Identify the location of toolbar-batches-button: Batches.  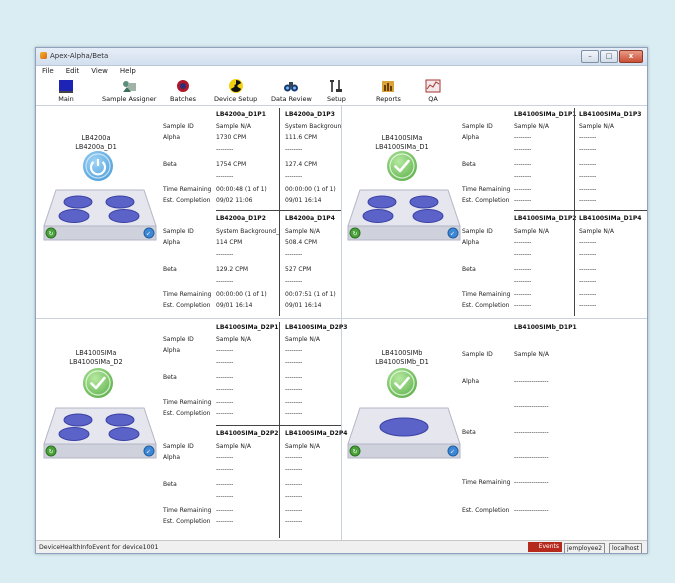
(183, 90).